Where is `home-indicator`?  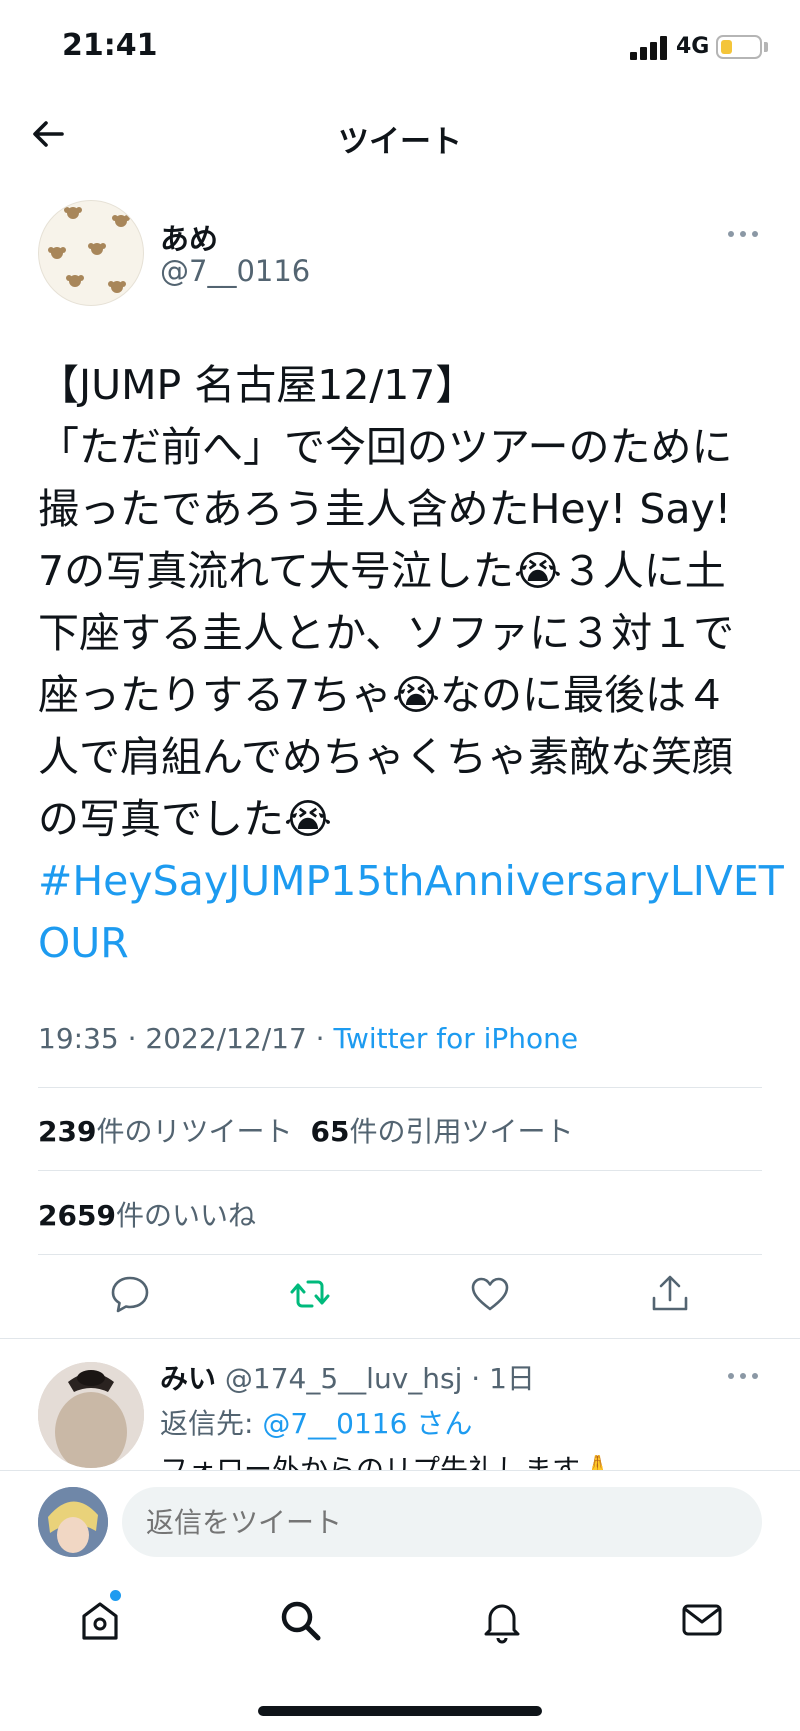 home-indicator is located at coordinates (400, 1711).